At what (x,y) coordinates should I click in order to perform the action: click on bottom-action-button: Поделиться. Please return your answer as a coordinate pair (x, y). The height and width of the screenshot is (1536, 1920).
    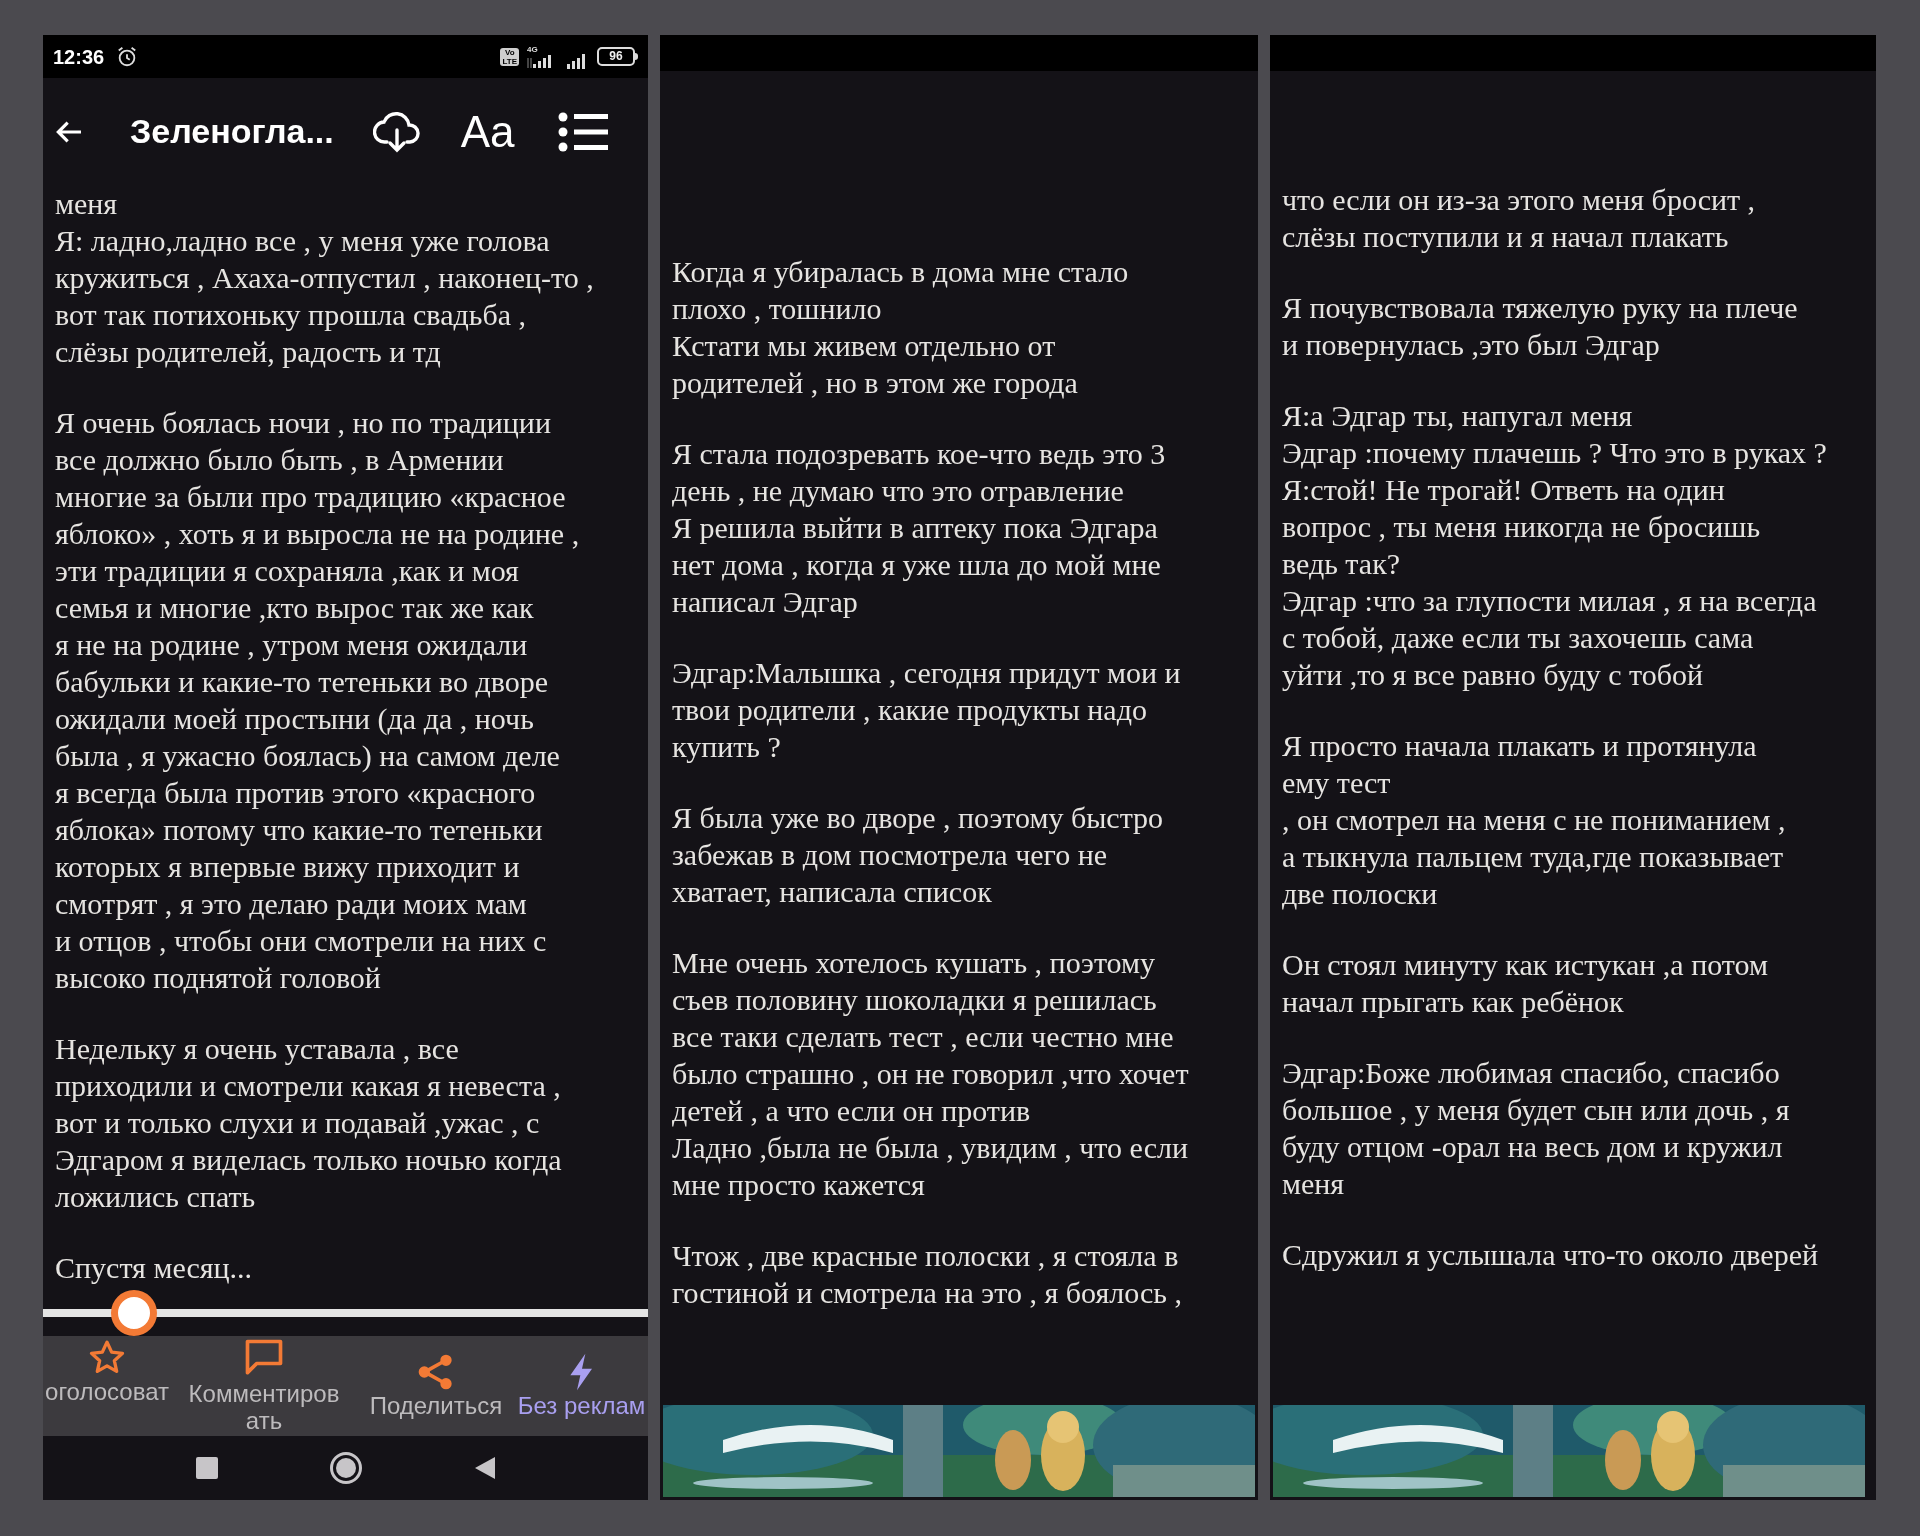
    Looking at the image, I should click on (436, 1377).